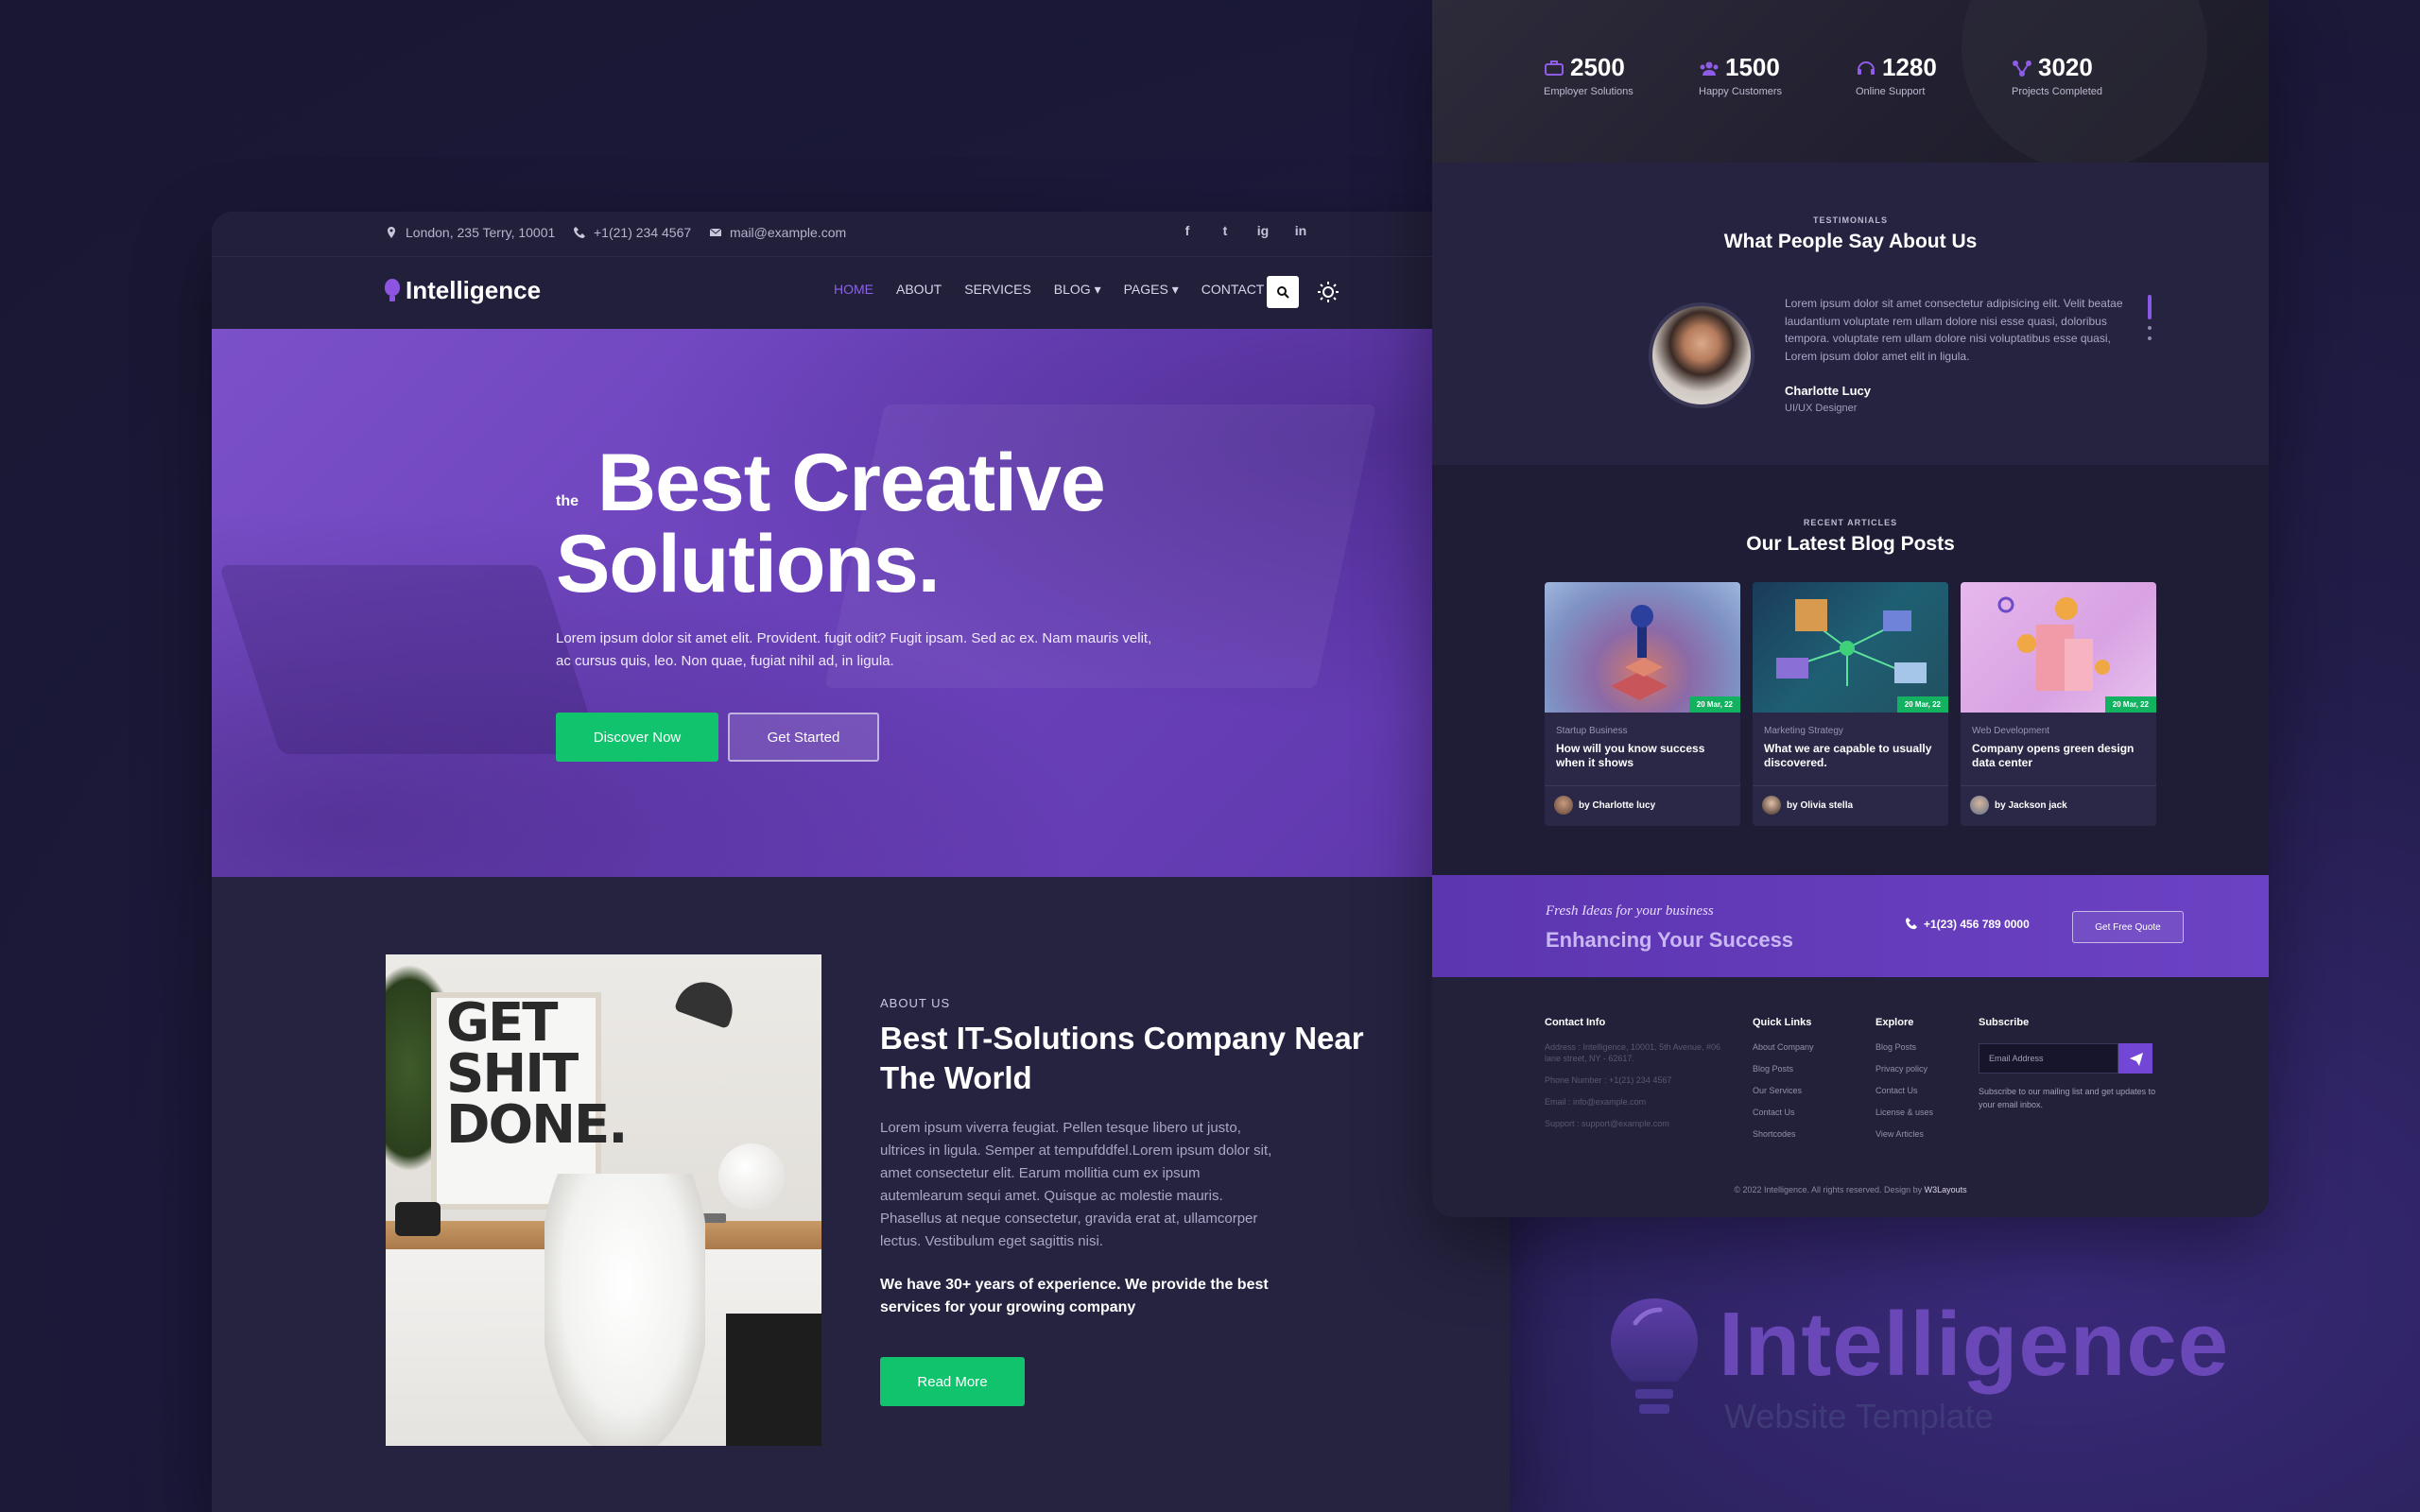  I want to click on get-started-button: Get Started, so click(803, 737).